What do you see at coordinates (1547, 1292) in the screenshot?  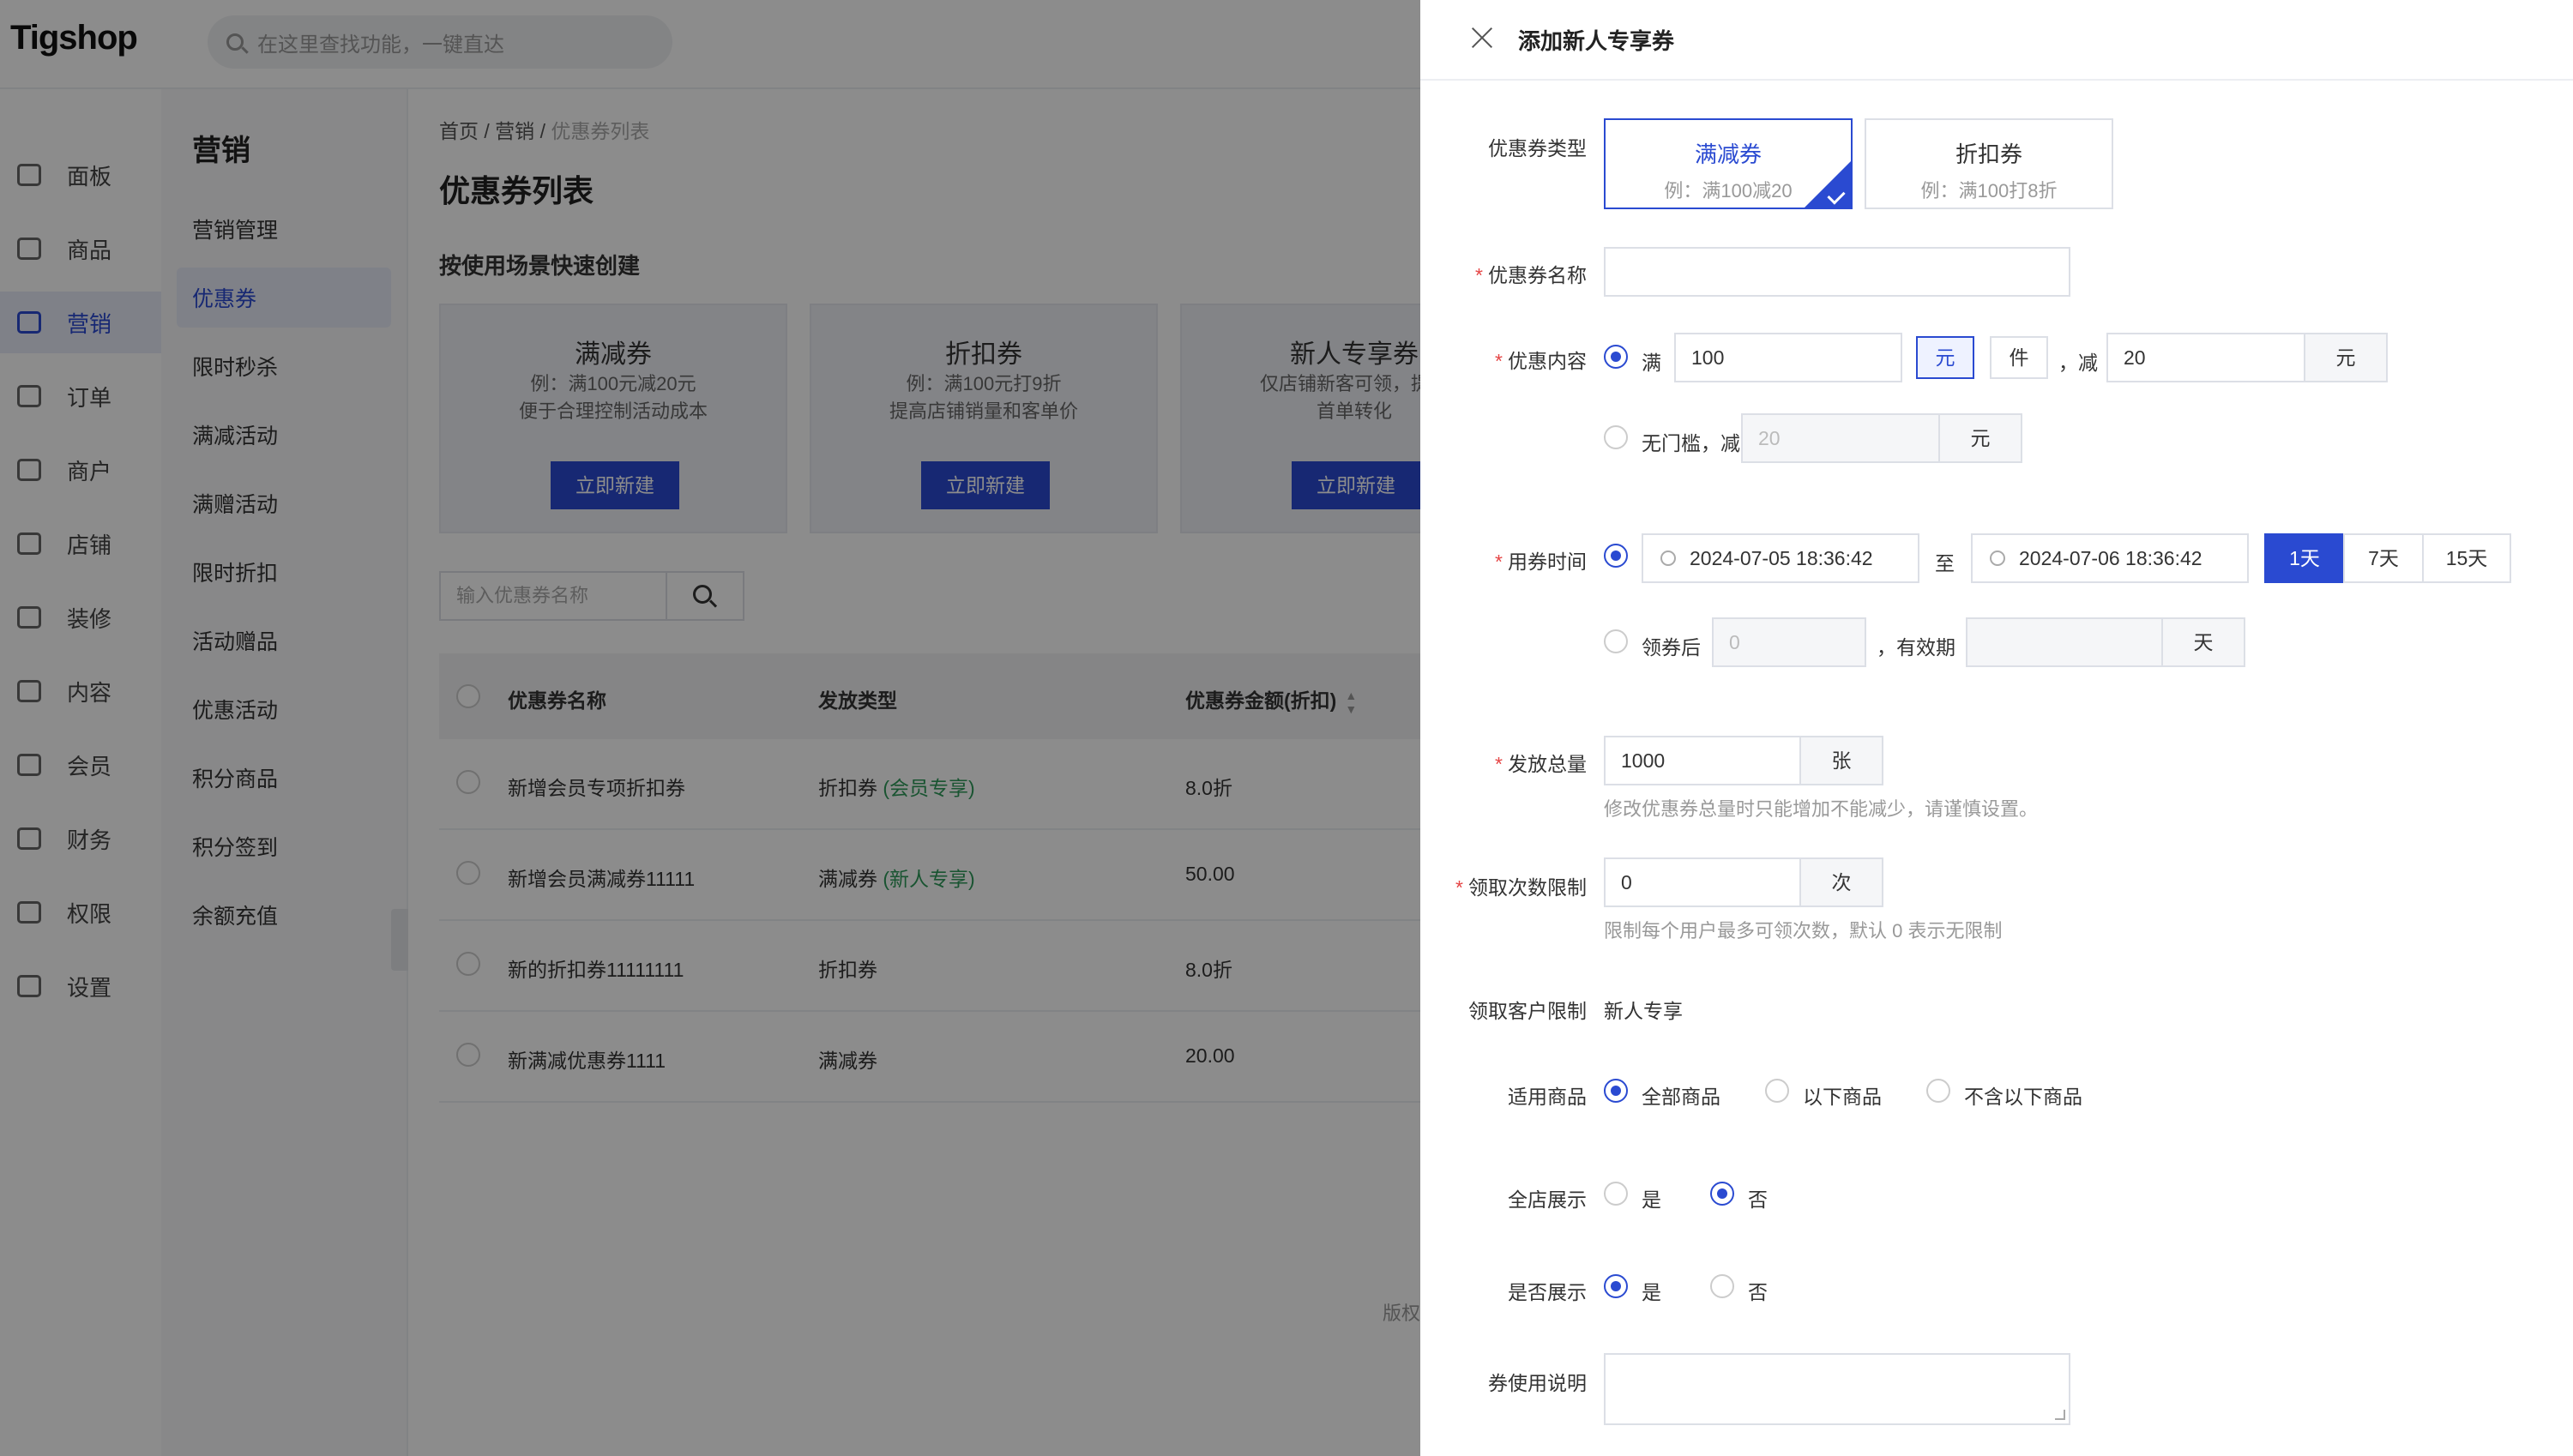 I see `display-label: 是否展示` at bounding box center [1547, 1292].